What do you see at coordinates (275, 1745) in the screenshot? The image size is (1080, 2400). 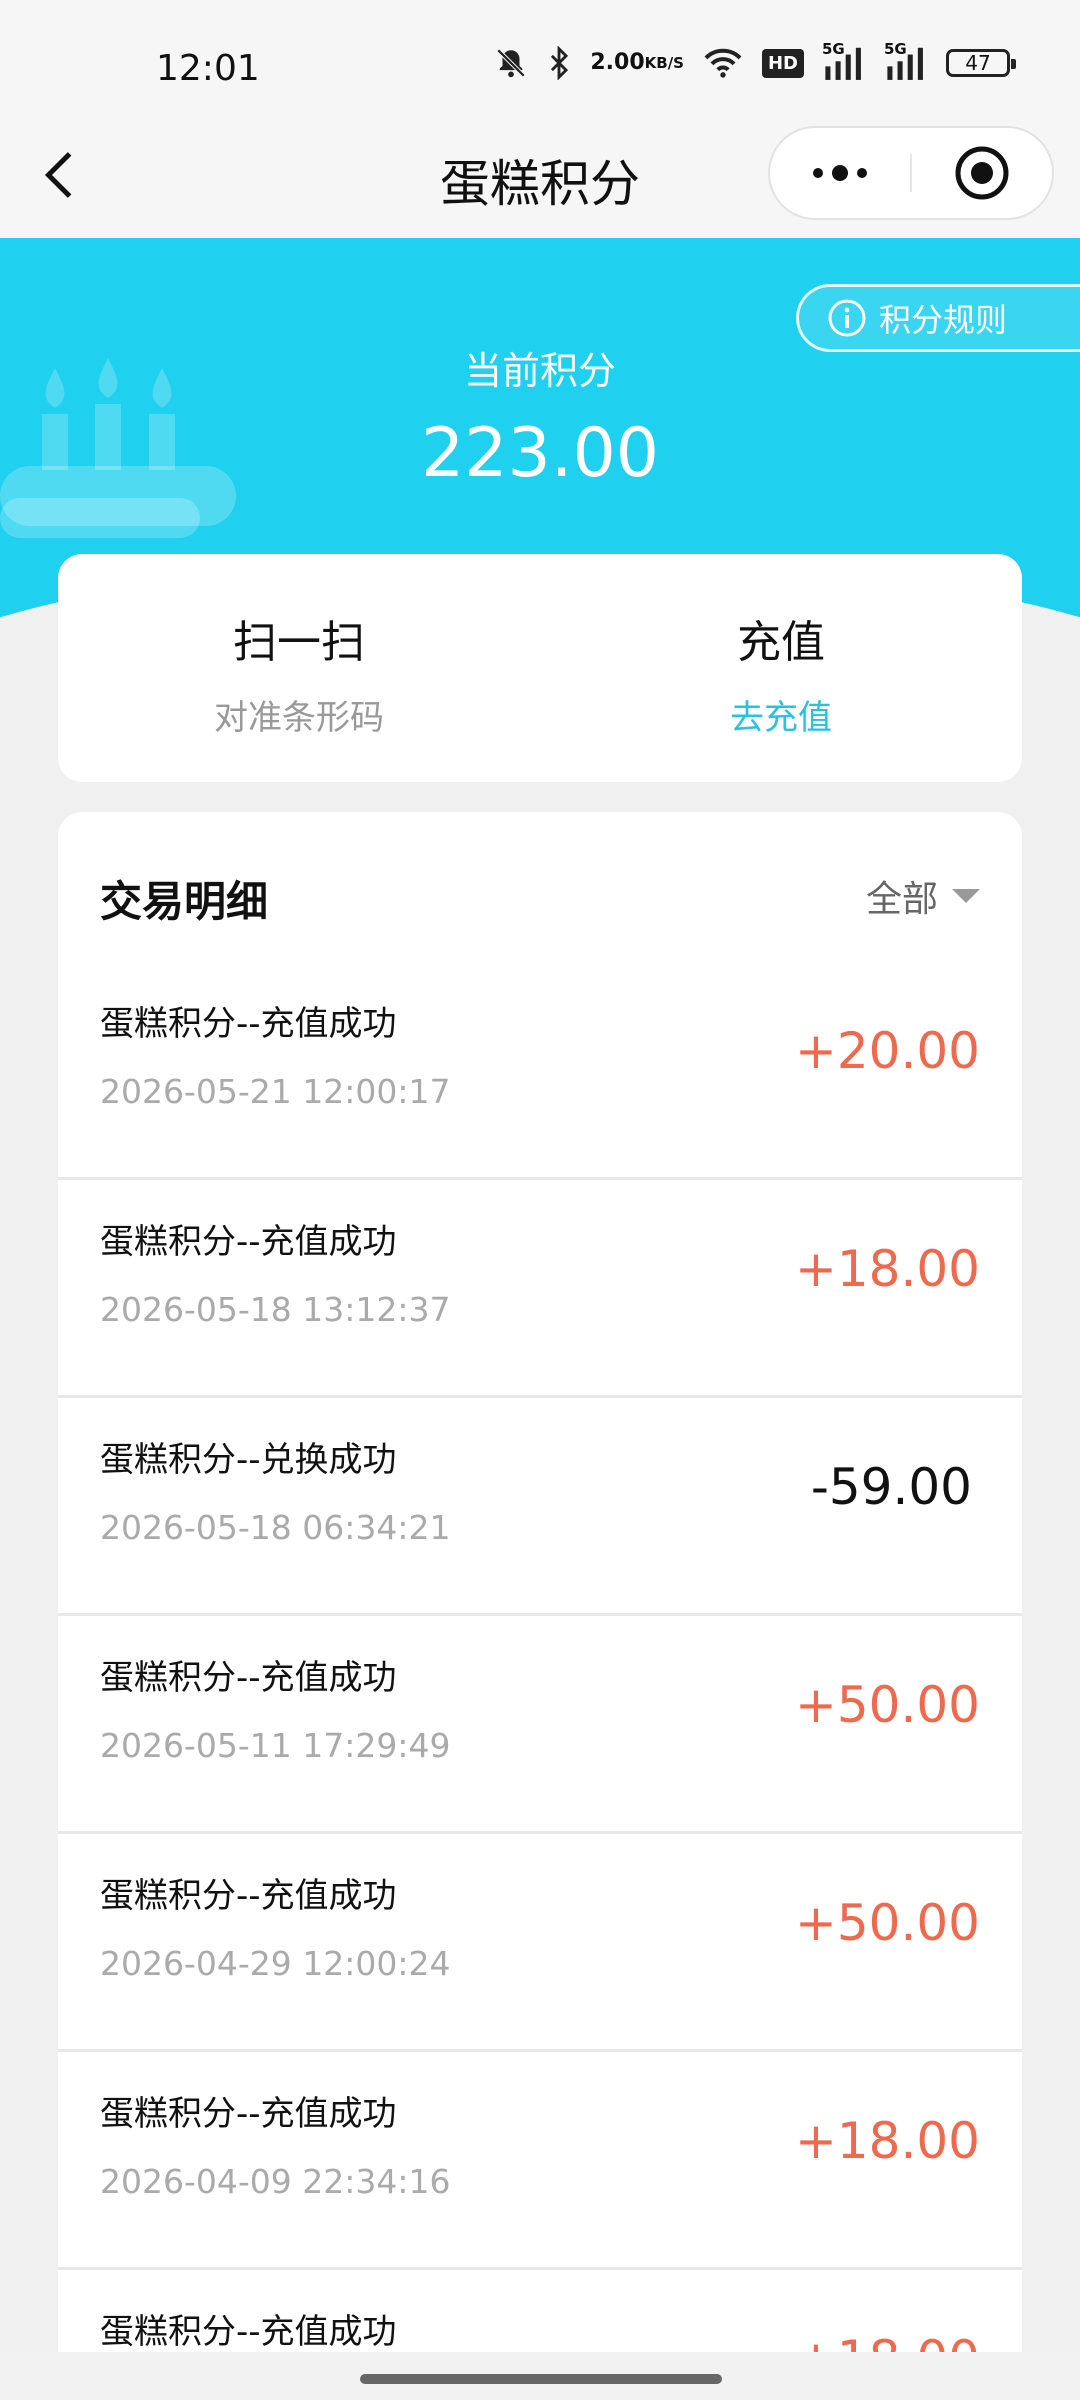 I see `transaction-time: 2026-05-11 17:29:49` at bounding box center [275, 1745].